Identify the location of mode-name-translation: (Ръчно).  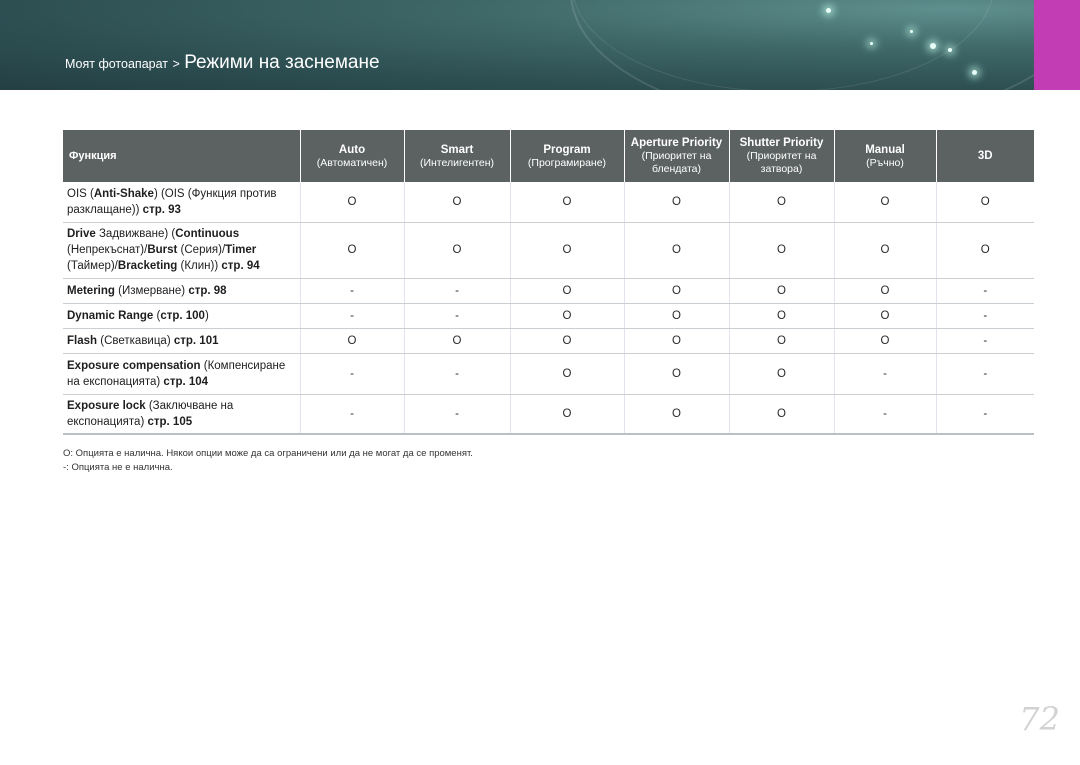
(885, 162).